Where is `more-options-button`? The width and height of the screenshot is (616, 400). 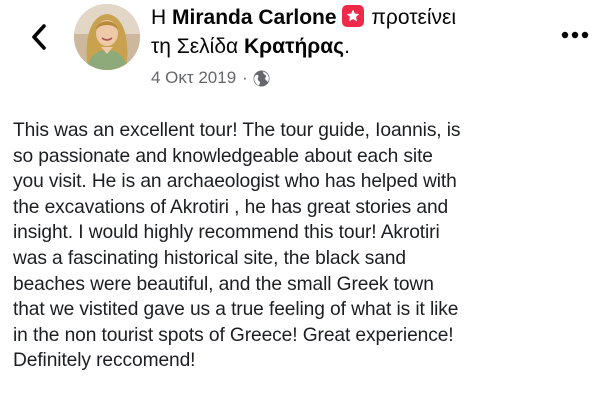 more-options-button is located at coordinates (575, 35).